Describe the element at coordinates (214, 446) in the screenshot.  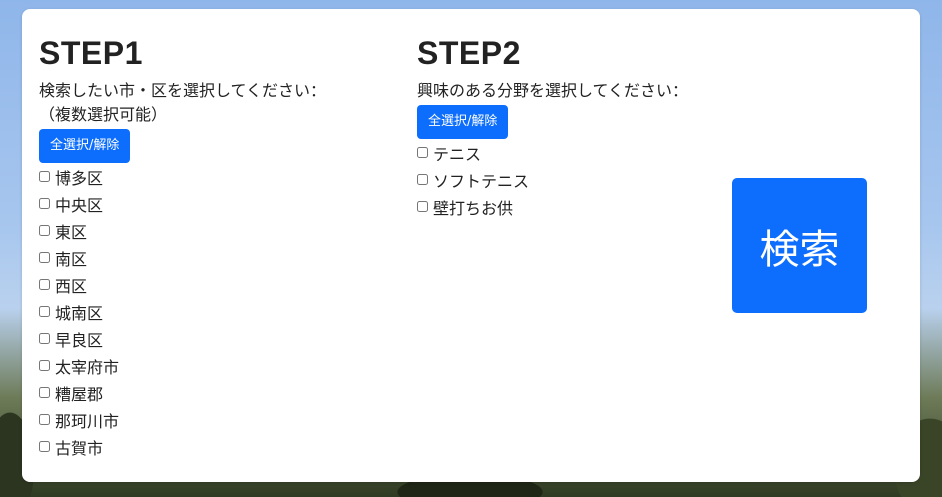
I see `area-option: 古賀市` at that location.